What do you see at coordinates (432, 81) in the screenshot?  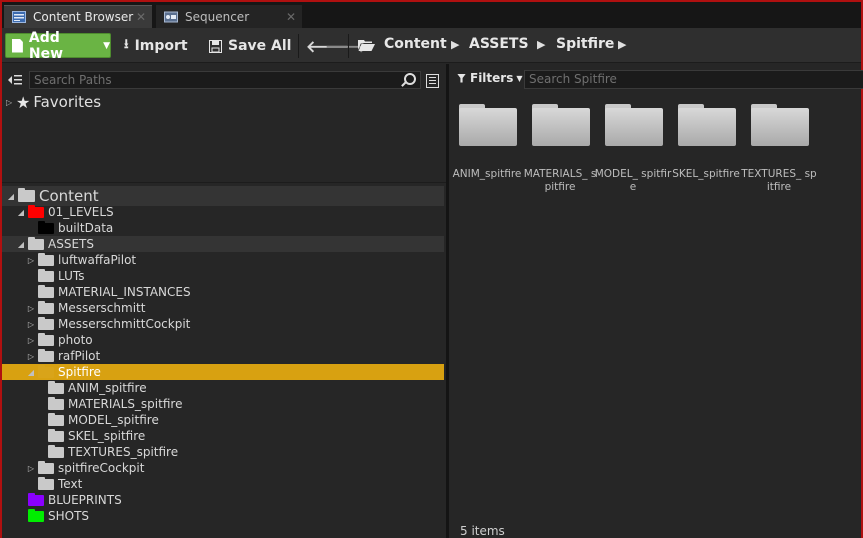 I see `view-options-icon` at bounding box center [432, 81].